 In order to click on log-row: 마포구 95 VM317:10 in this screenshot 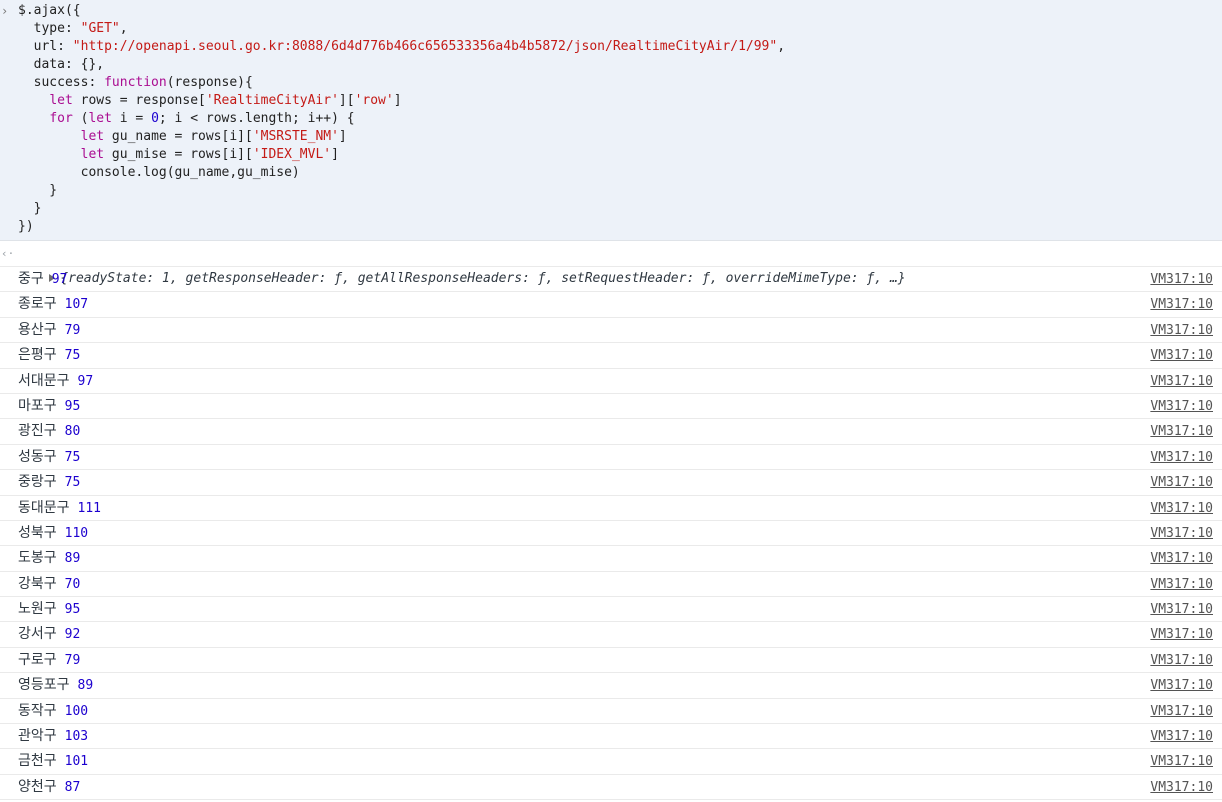, I will do `click(611, 407)`.